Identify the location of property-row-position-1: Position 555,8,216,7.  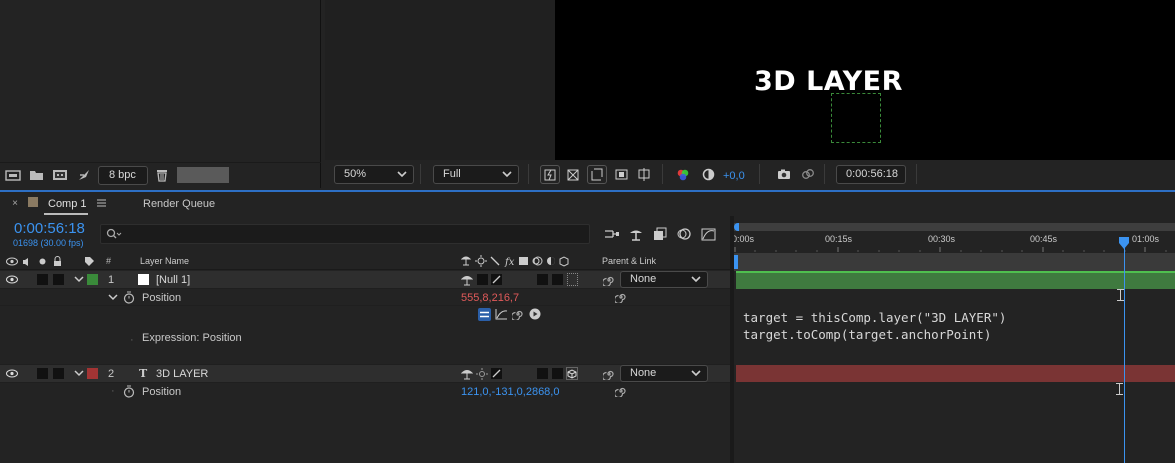
(365, 297).